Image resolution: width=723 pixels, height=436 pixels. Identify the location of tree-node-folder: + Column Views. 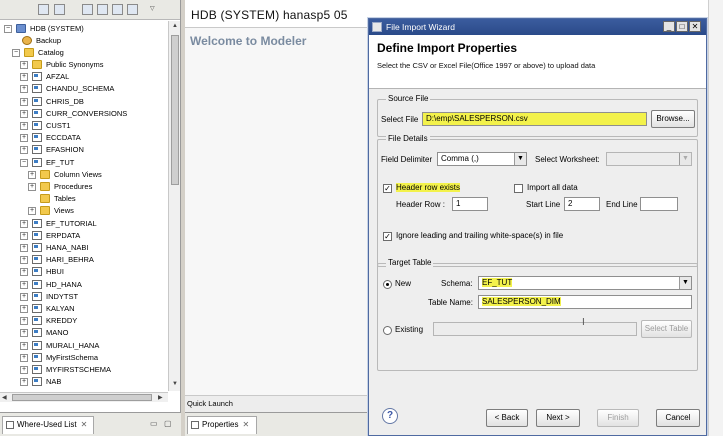
(84, 175).